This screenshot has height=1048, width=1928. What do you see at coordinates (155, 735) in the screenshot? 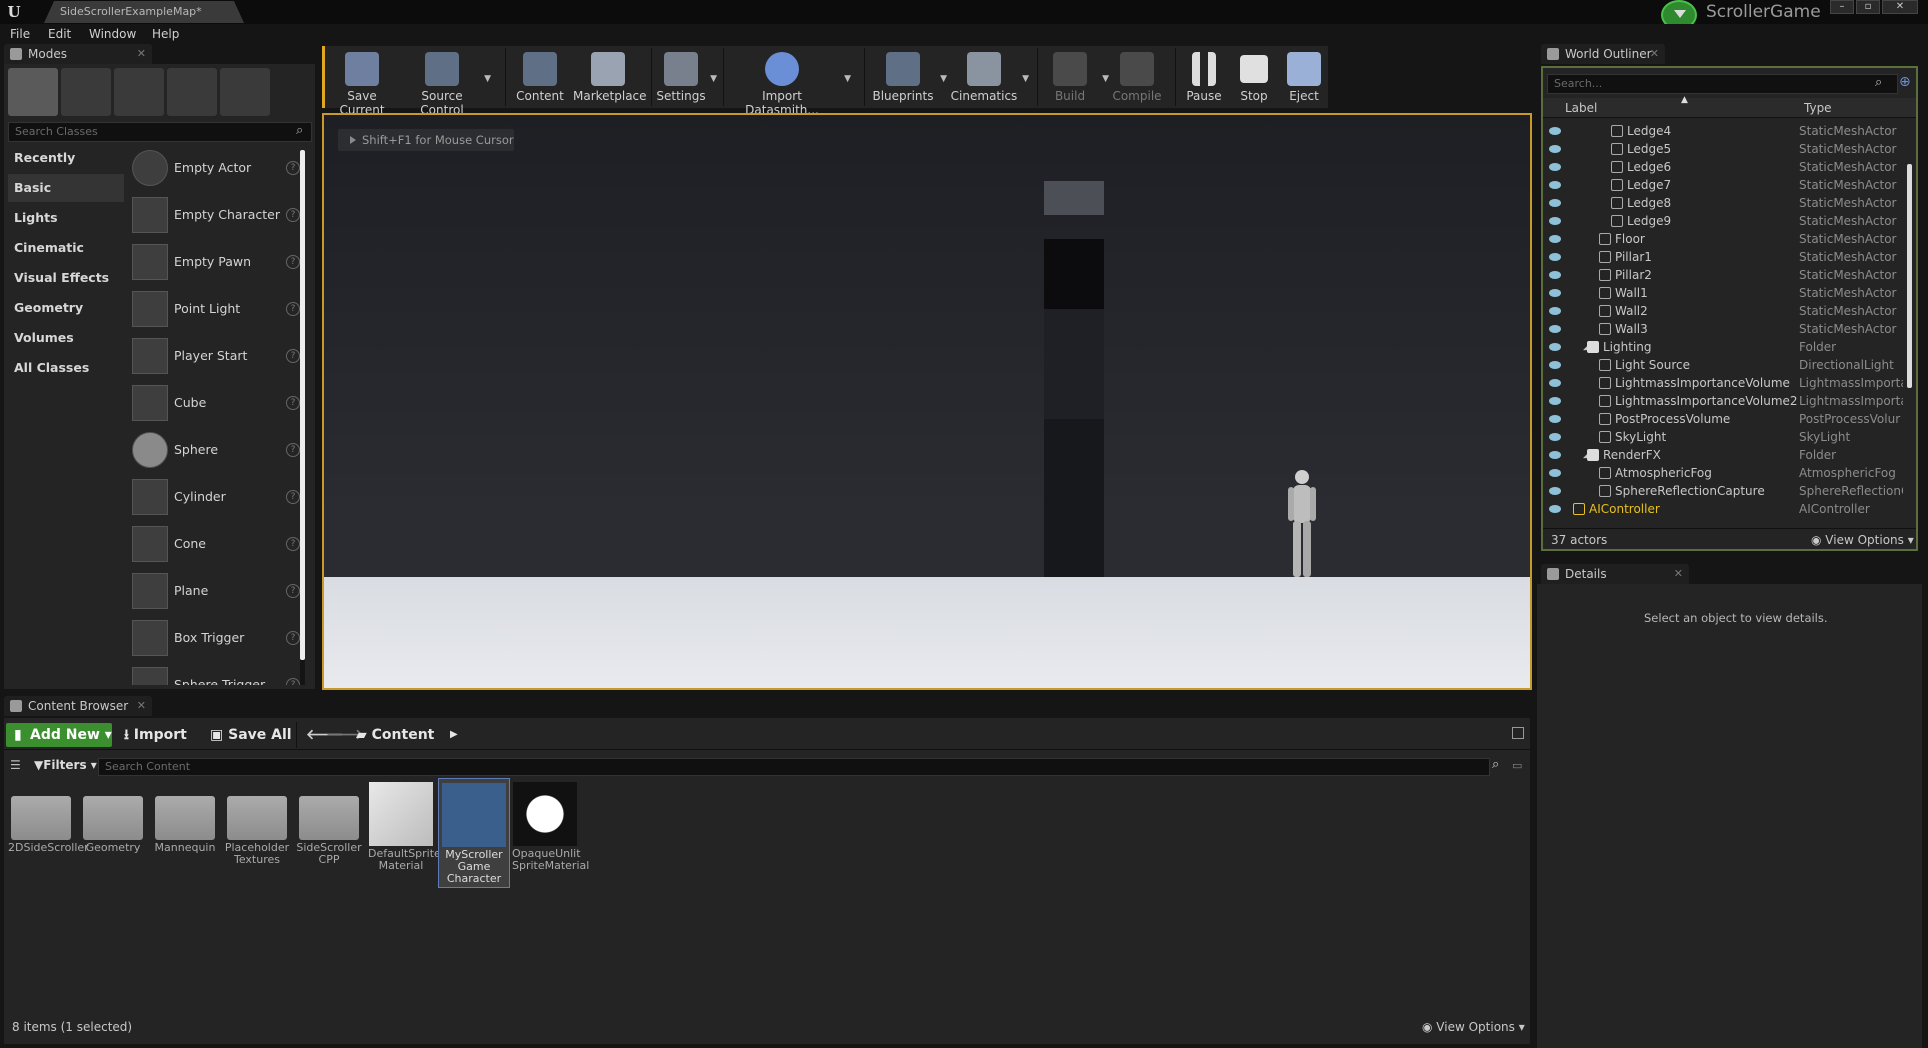
I see `import-button: ⭳ Import` at bounding box center [155, 735].